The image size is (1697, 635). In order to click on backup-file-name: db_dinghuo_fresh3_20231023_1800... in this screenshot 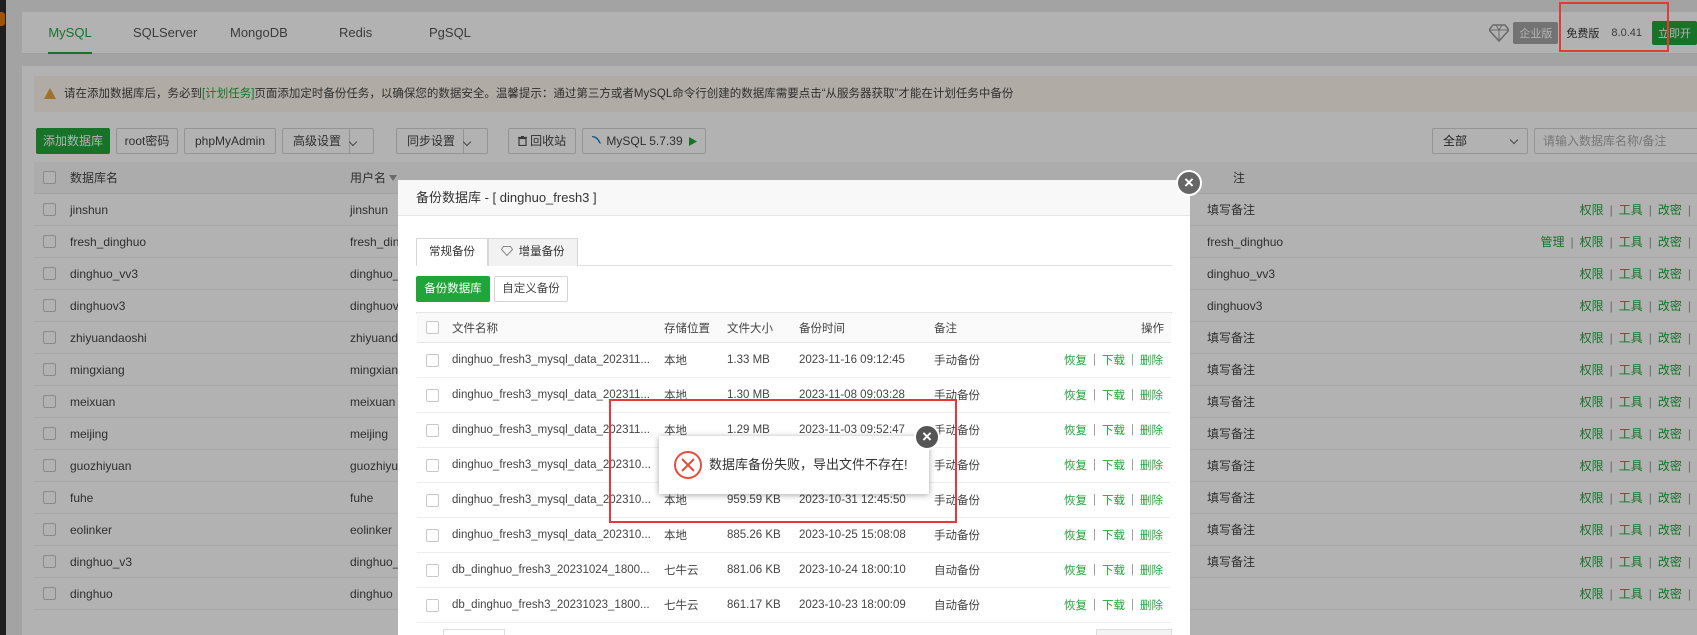, I will do `click(551, 605)`.